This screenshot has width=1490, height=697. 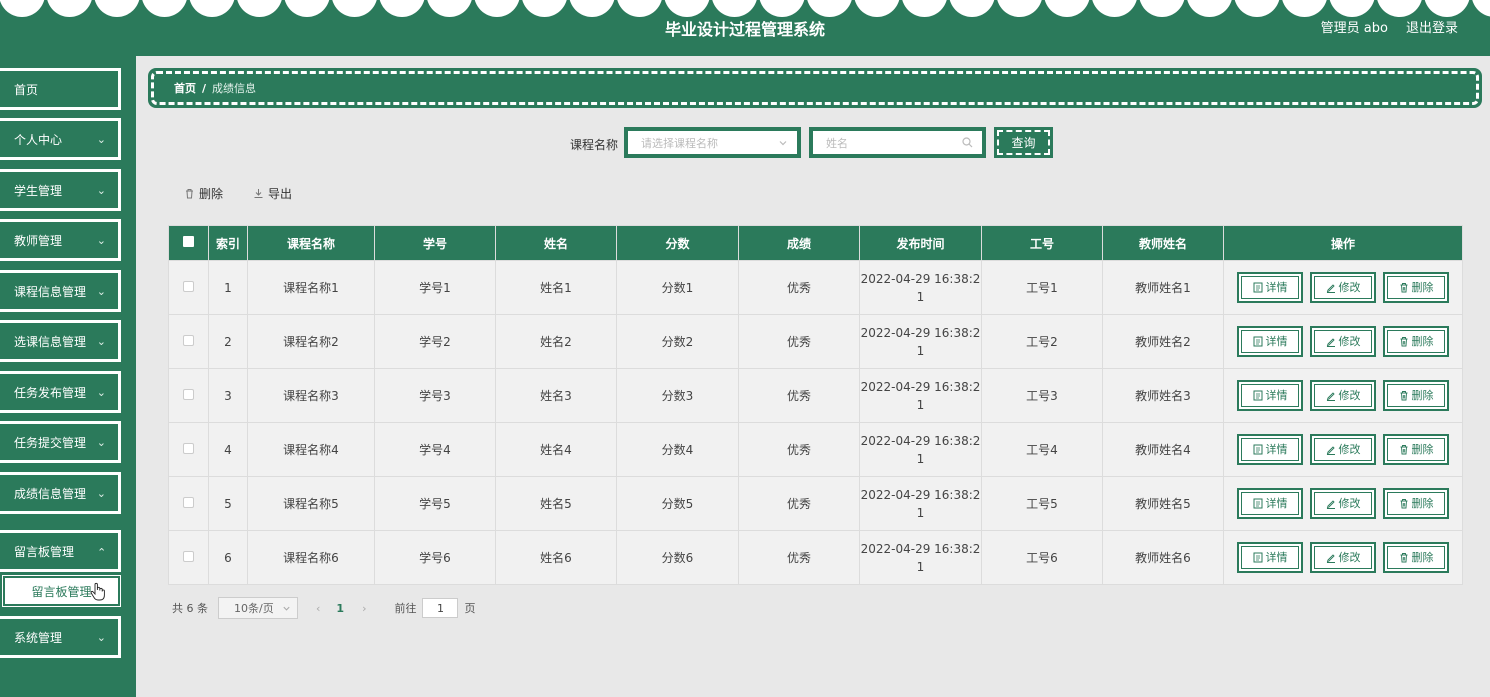 I want to click on prev-page-button: ‹, so click(x=318, y=608).